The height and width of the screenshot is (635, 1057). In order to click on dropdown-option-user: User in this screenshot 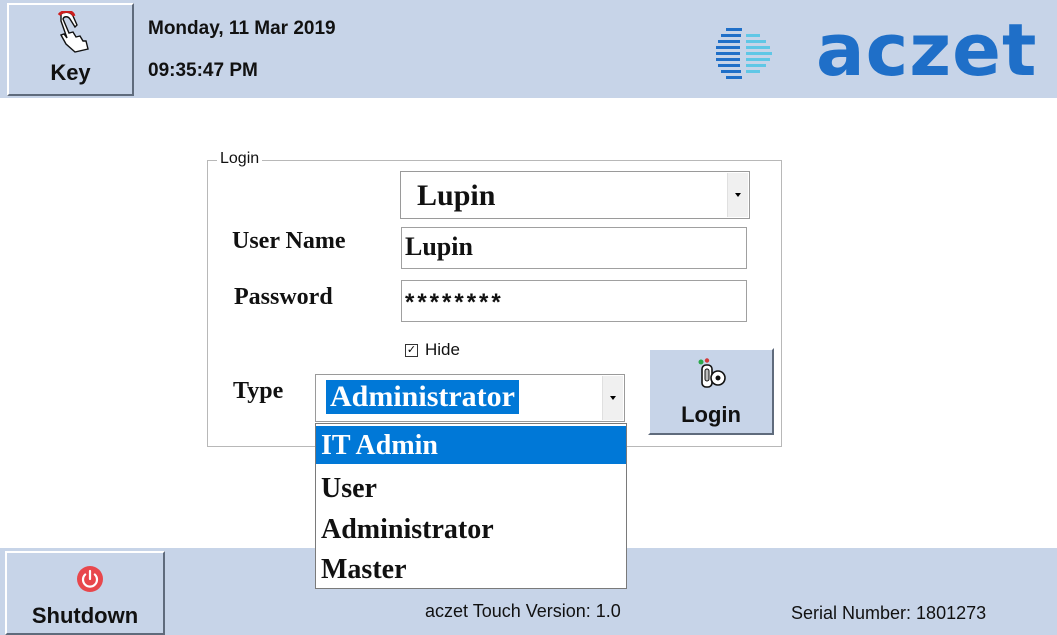, I will do `click(471, 488)`.